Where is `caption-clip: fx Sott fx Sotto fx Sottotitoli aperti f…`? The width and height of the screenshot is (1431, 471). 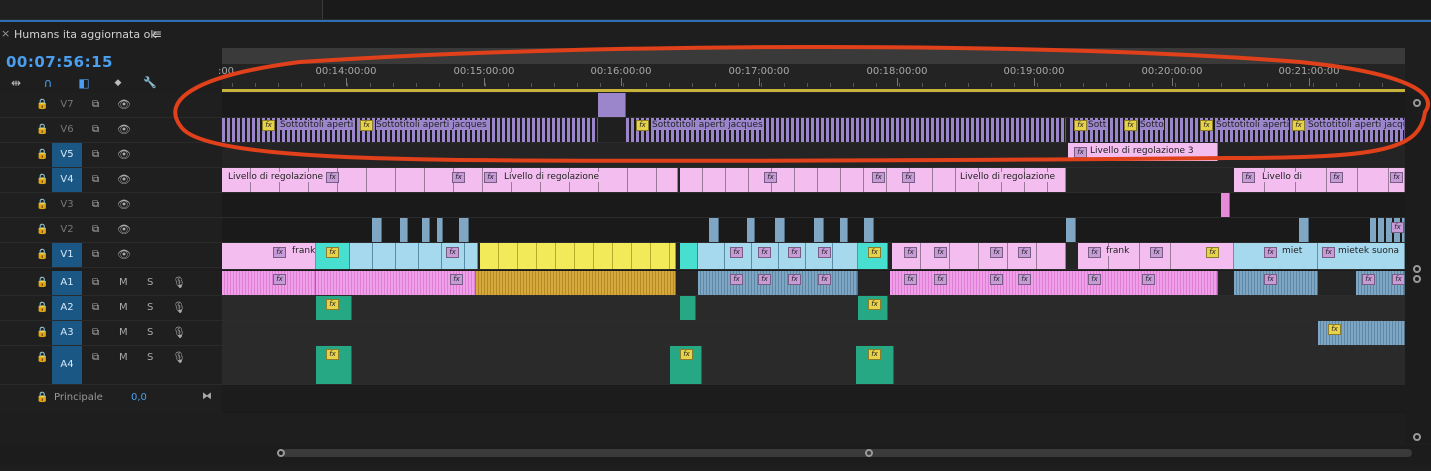 caption-clip: fx Sott fx Sotto fx Sottotitoli aperti f… is located at coordinates (1237, 130).